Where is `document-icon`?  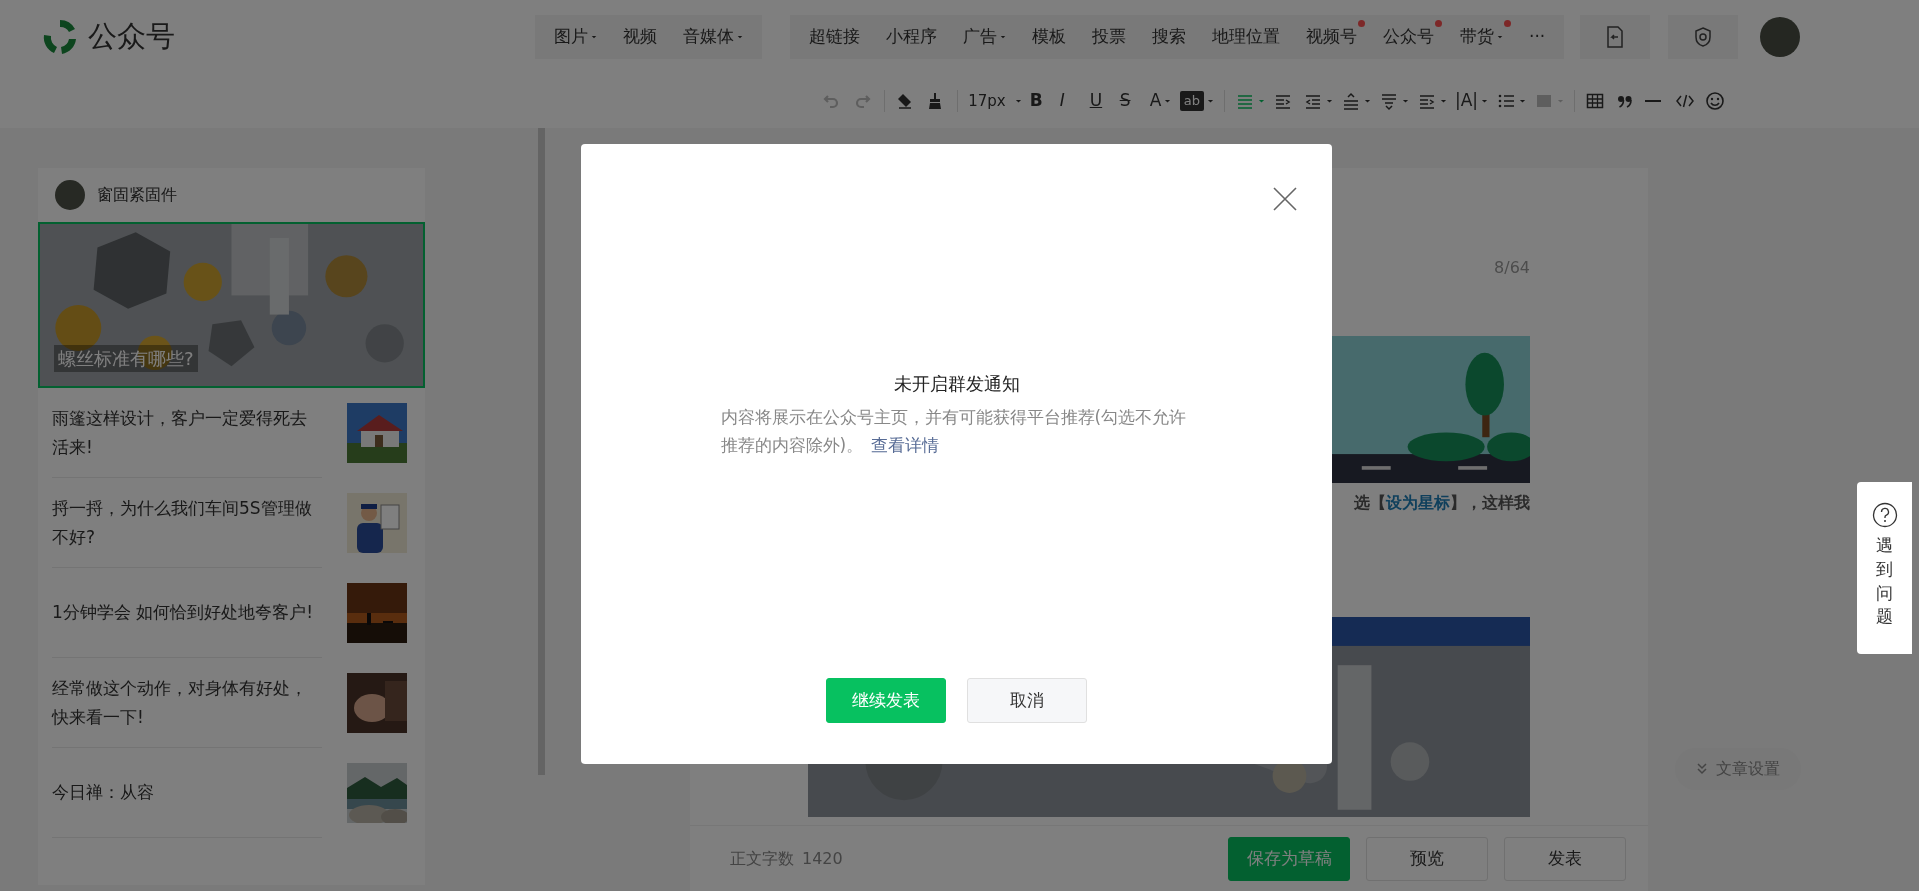
document-icon is located at coordinates (1615, 37).